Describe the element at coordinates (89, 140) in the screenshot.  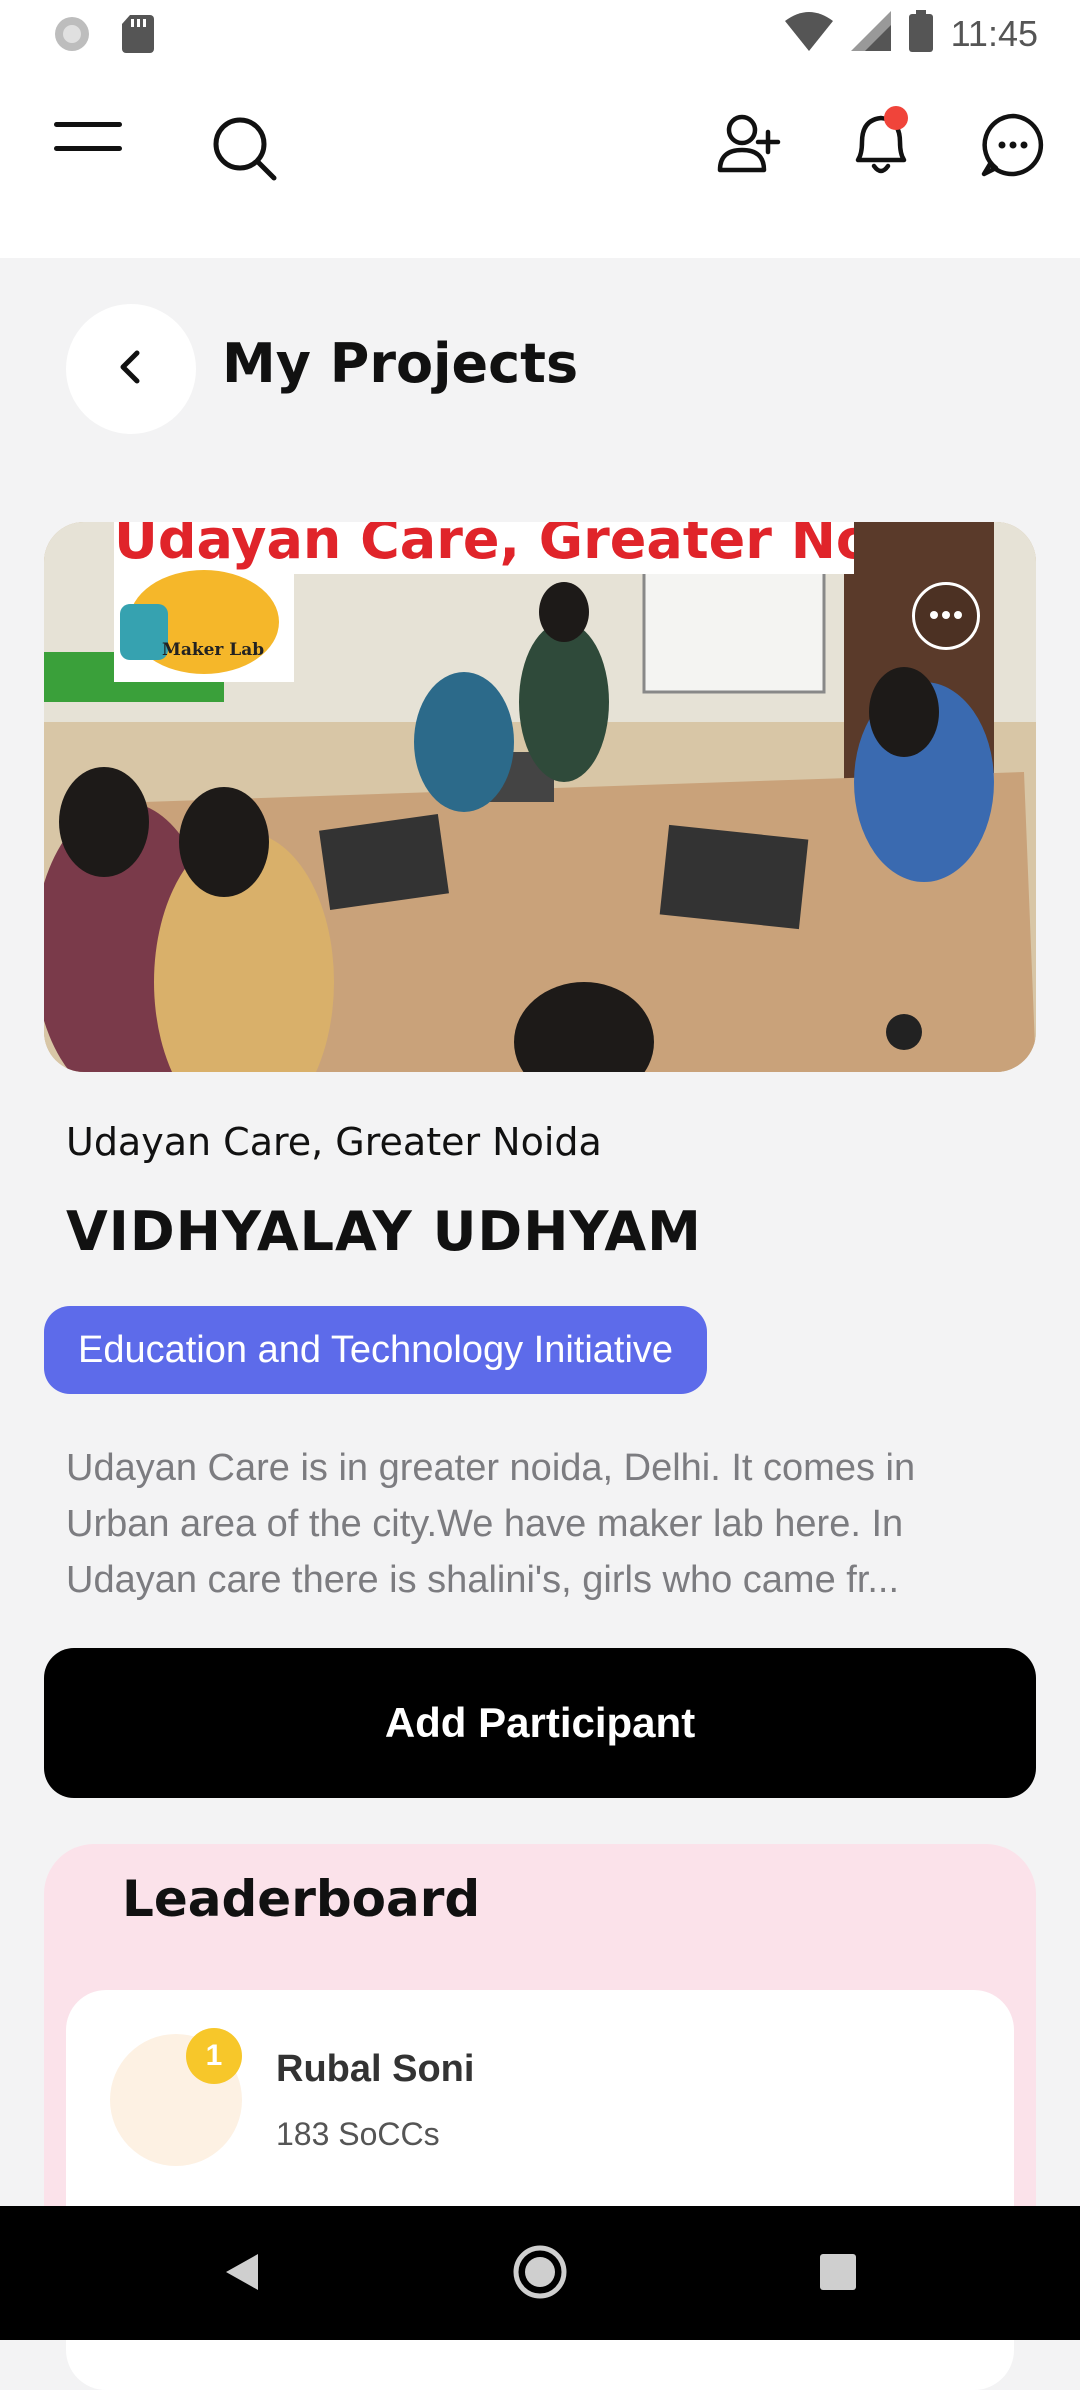
I see `menu-icon` at that location.